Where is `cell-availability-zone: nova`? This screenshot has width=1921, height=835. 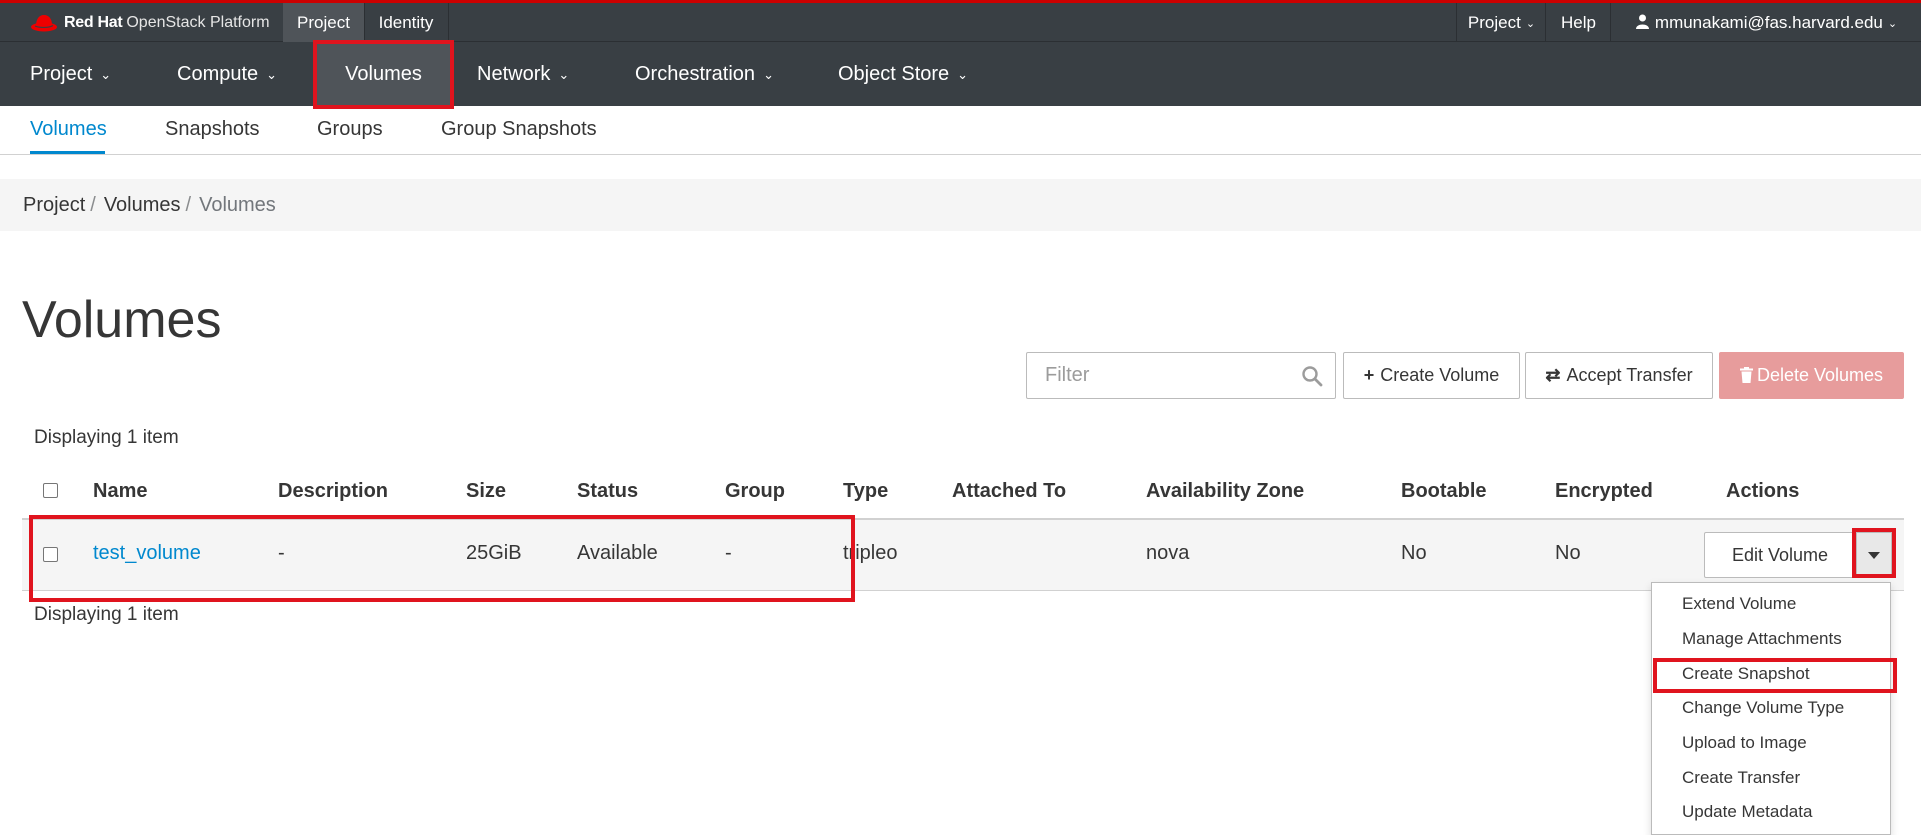 cell-availability-zone: nova is located at coordinates (1168, 553).